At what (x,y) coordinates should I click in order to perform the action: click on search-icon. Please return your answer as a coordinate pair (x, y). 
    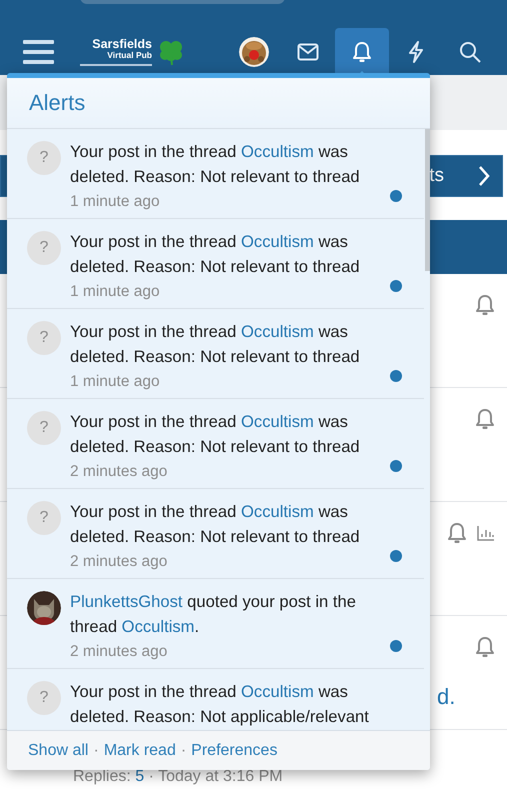
    Looking at the image, I should click on (470, 51).